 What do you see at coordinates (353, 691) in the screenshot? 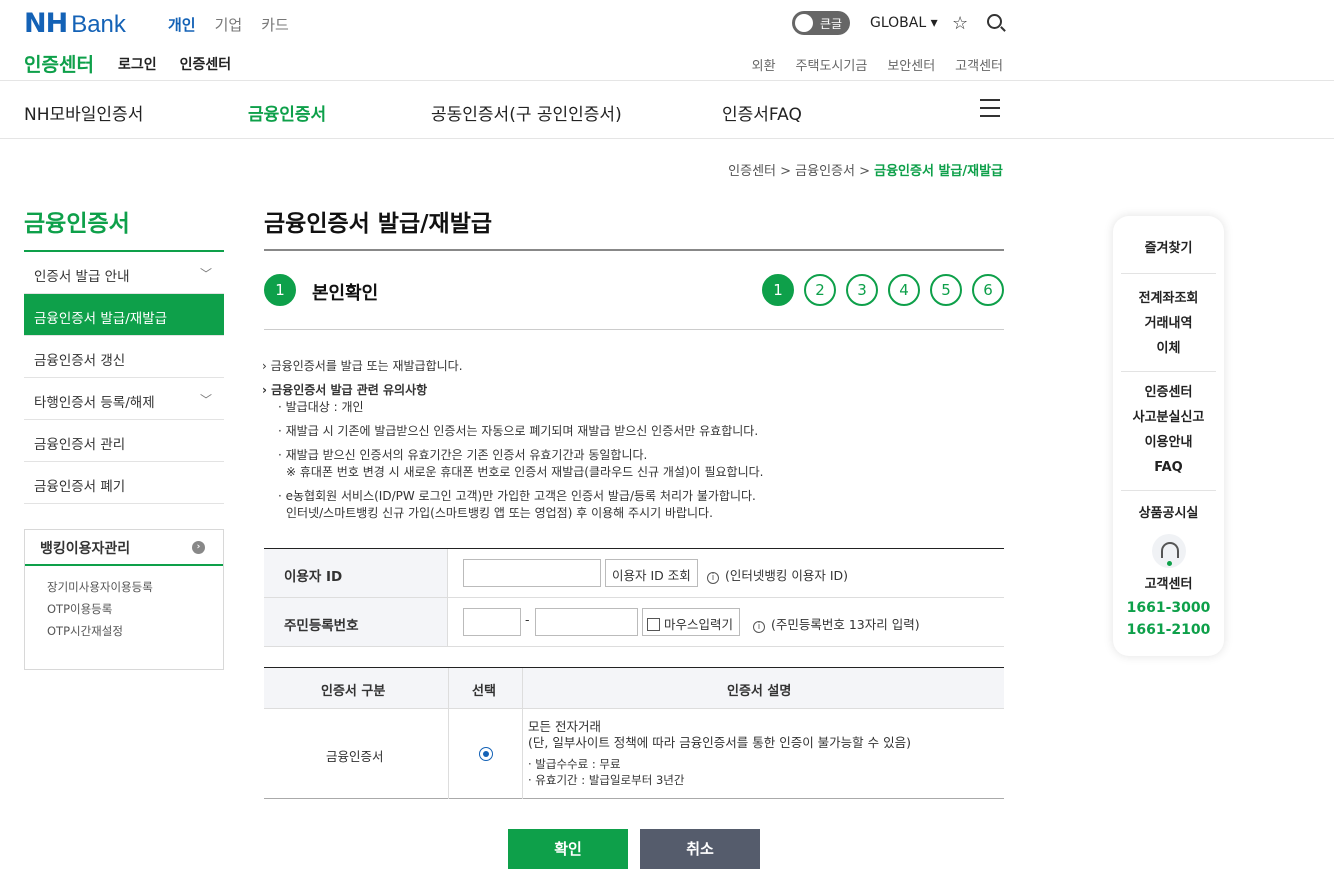
I see `col-cert-type: 인증서 구분` at bounding box center [353, 691].